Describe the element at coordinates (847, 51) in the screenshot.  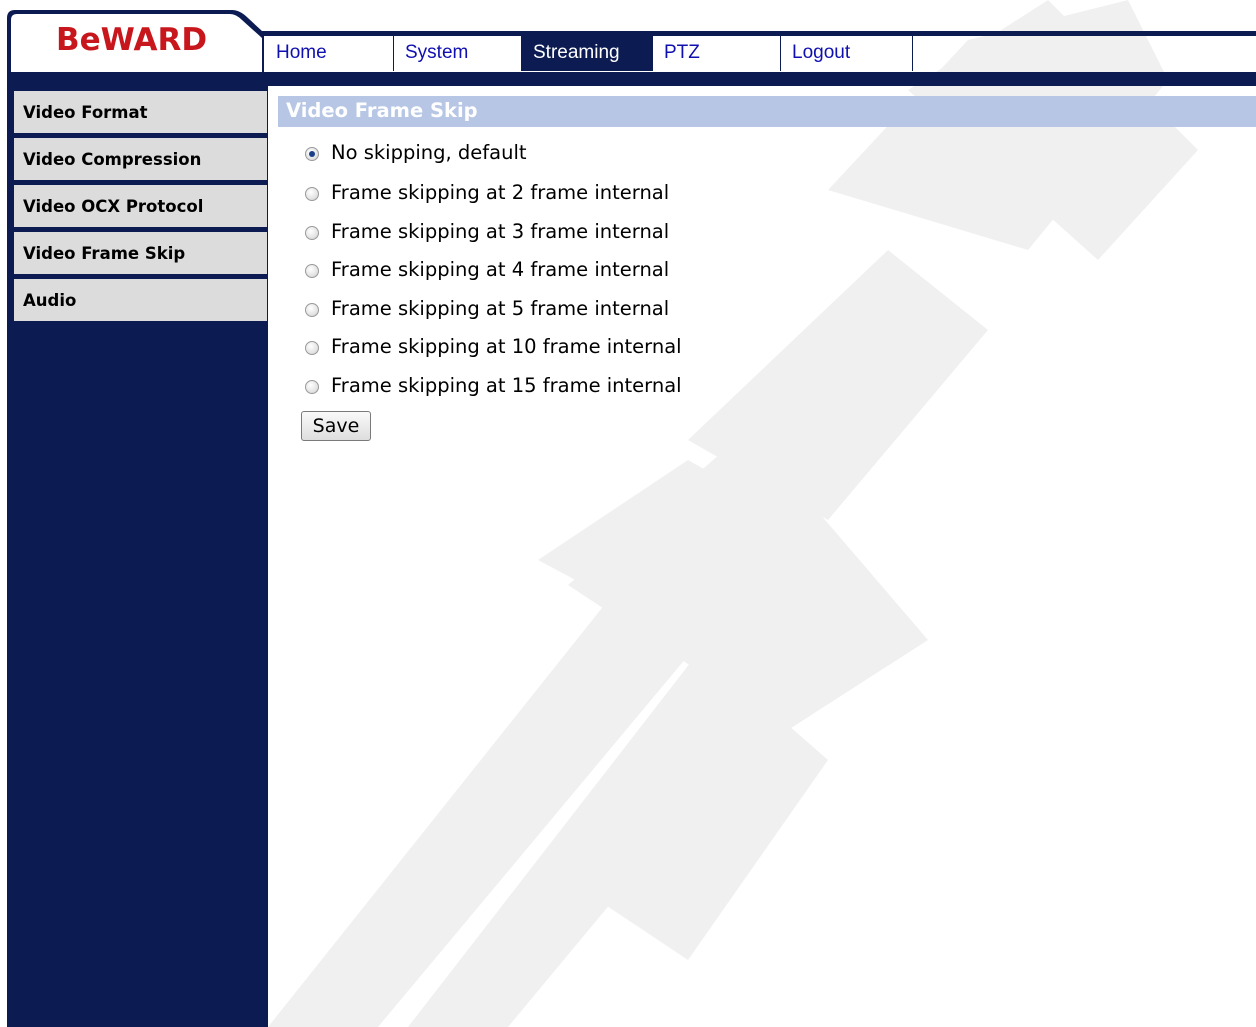
I see `tab-logout: Logout` at that location.